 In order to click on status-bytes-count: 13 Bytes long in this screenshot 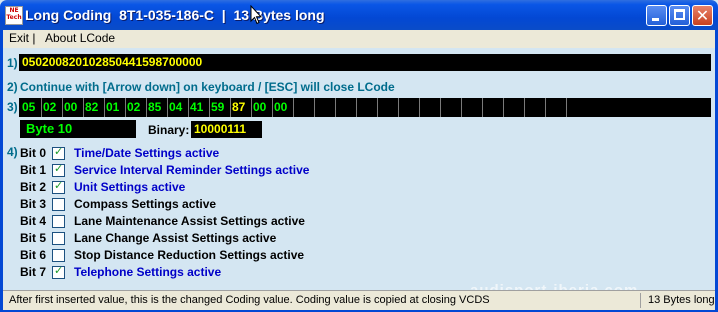, I will do `click(681, 300)`.